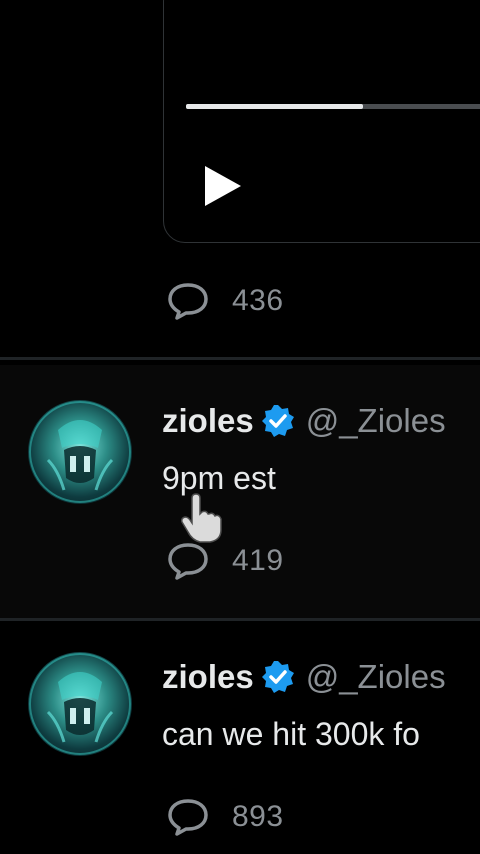  Describe the element at coordinates (225, 817) in the screenshot. I see `reply-button: 893` at that location.